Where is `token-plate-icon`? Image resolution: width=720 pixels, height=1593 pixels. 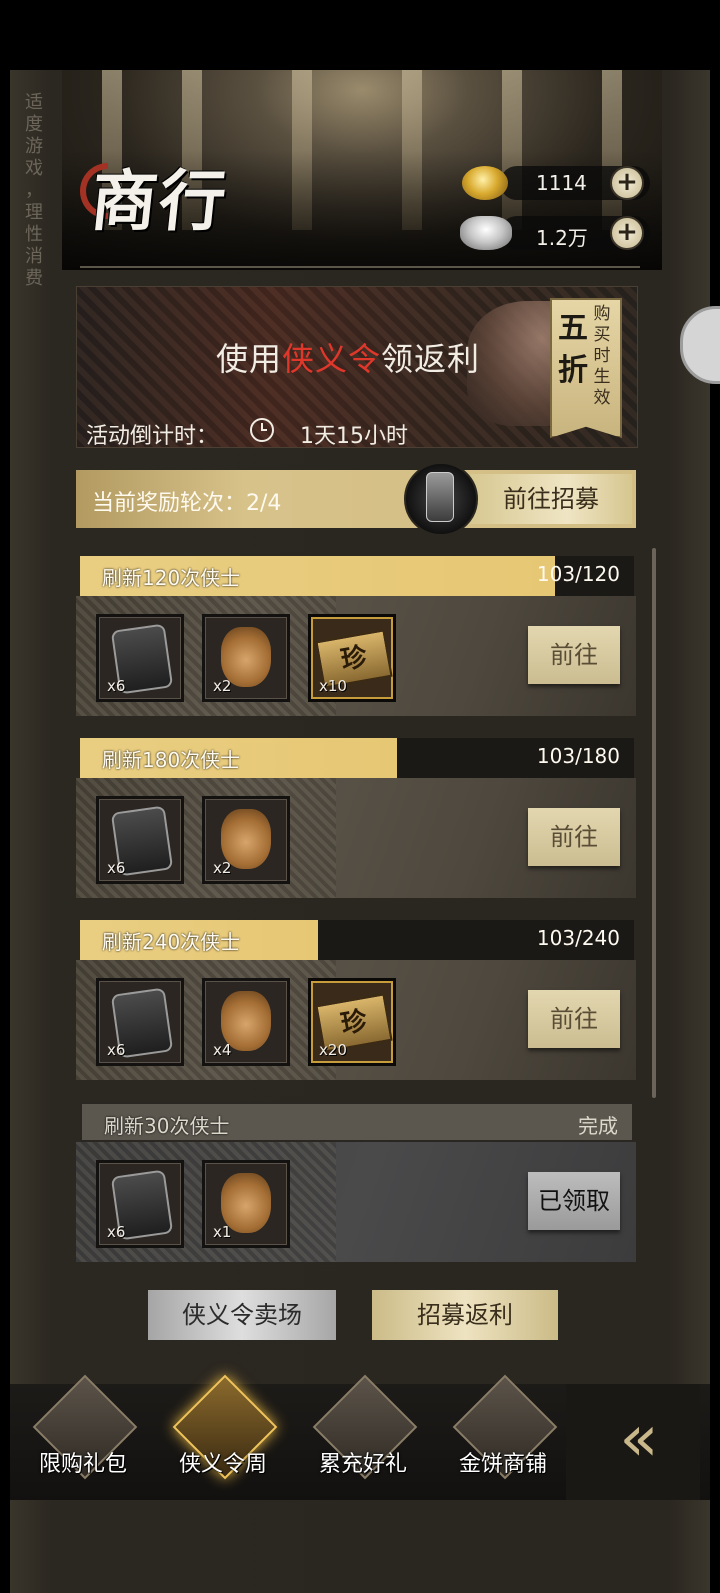 token-plate-icon is located at coordinates (440, 497).